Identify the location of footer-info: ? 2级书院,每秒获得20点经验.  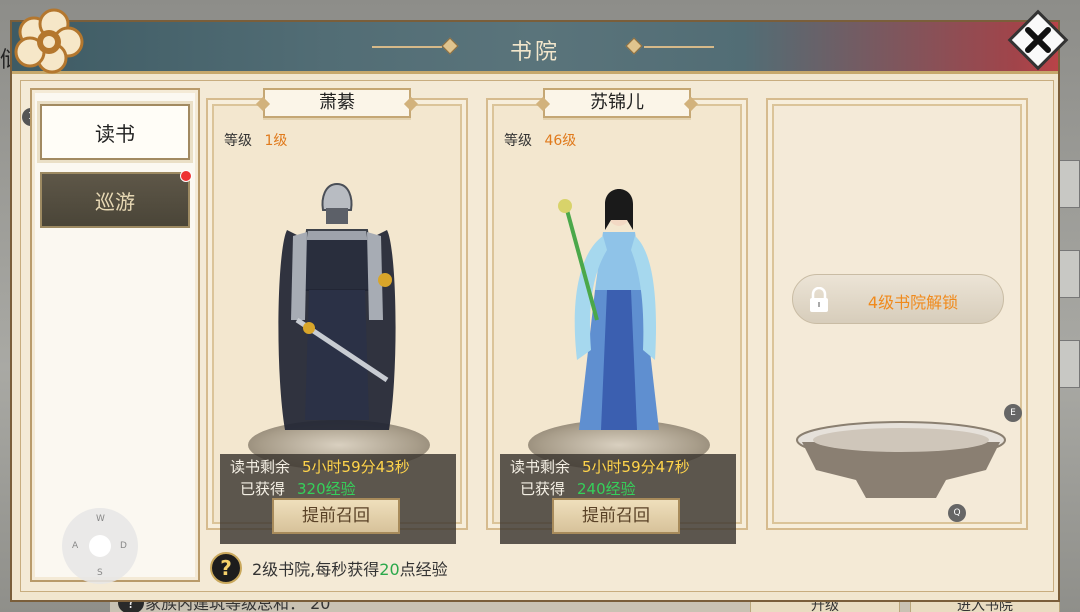
(329, 568).